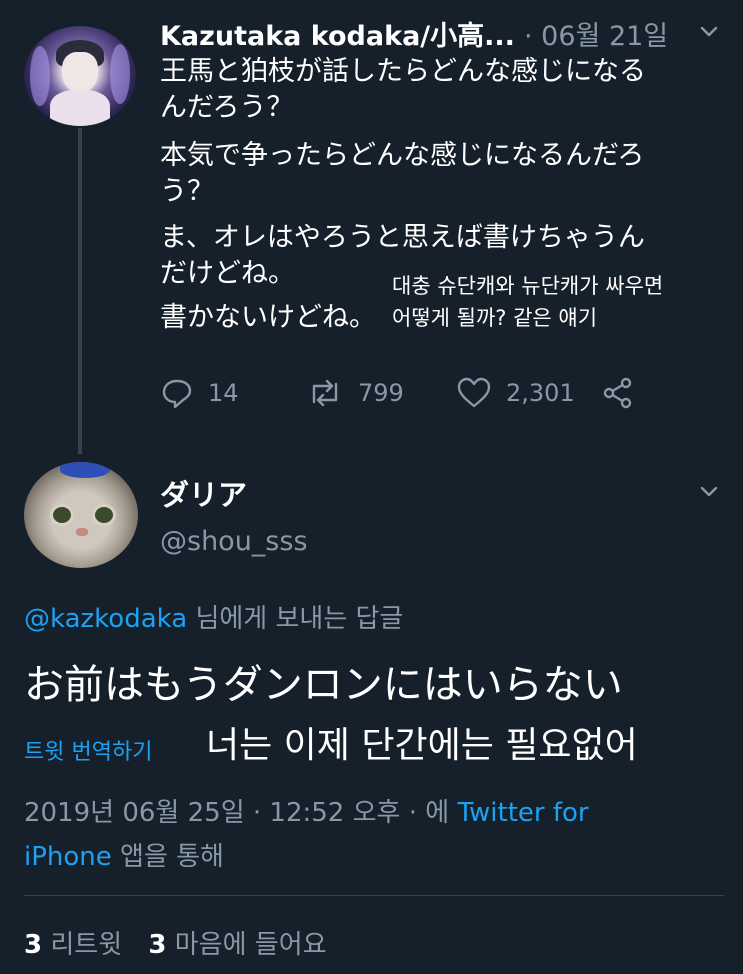 Image resolution: width=743 pixels, height=974 pixels. What do you see at coordinates (80, 291) in the screenshot?
I see `thread-line` at bounding box center [80, 291].